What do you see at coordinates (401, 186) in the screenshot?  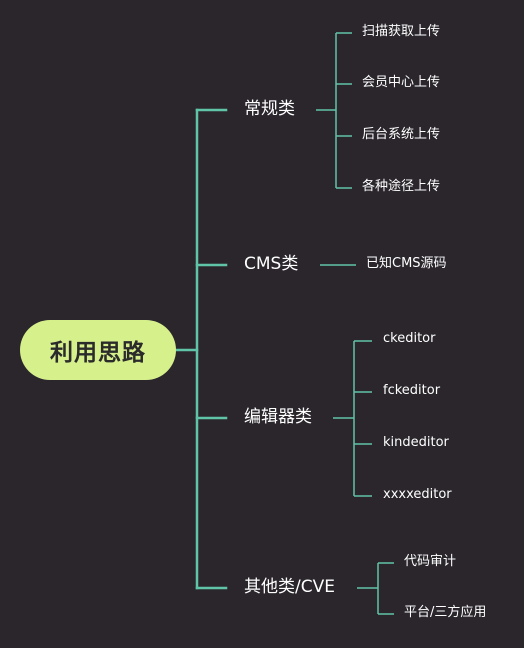 I see `leaf-various-upload: 各种途径上传` at bounding box center [401, 186].